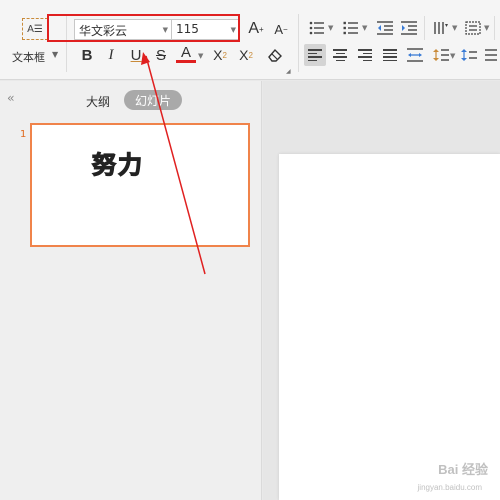 This screenshot has height=500, width=500. I want to click on superscript-icon: X, so click(218, 55).